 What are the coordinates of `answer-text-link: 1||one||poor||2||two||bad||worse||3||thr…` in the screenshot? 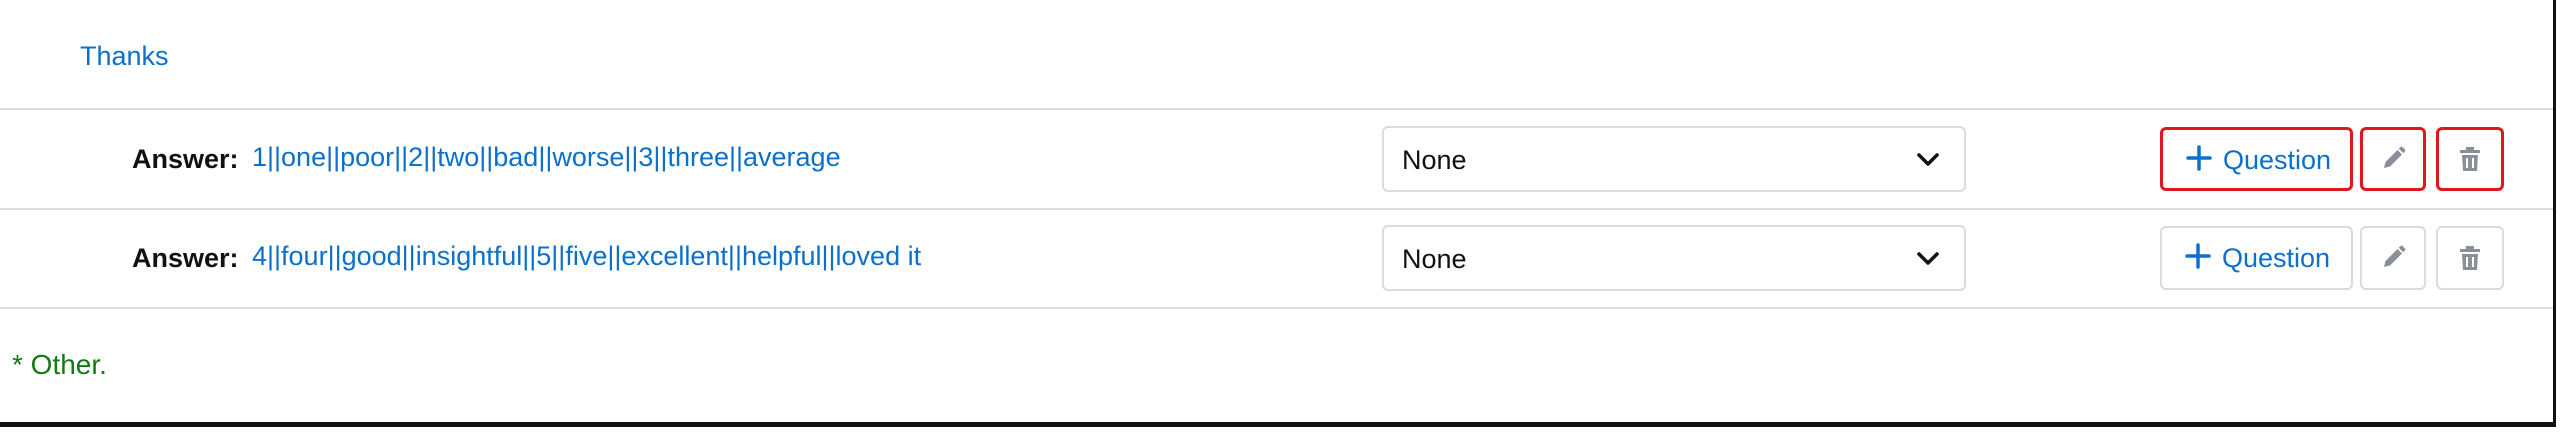 It's located at (546, 157).